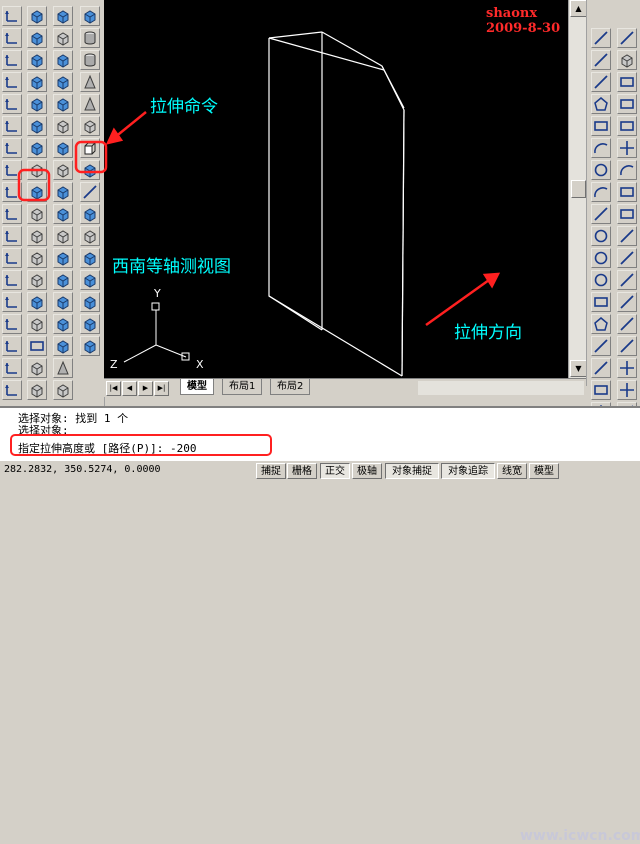  Describe the element at coordinates (578, 368) in the screenshot. I see `scroll-down-button: ▼` at that location.